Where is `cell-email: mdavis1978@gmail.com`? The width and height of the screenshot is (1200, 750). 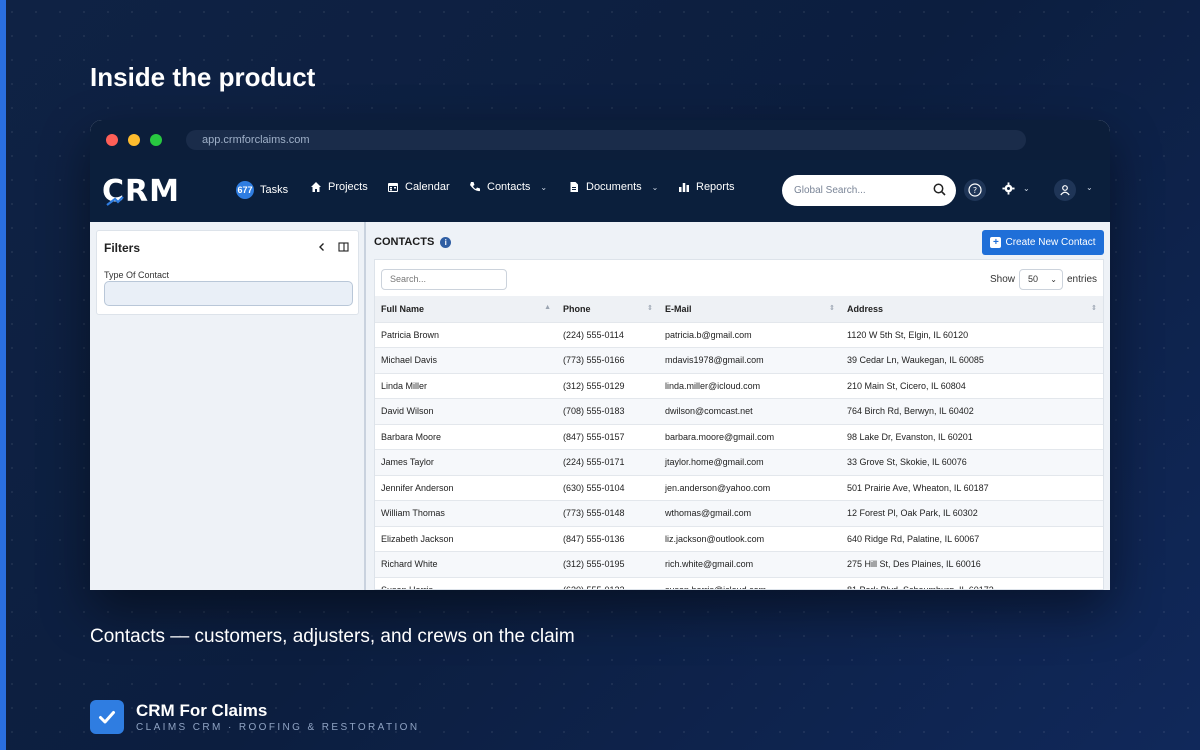 cell-email: mdavis1978@gmail.com is located at coordinates (750, 360).